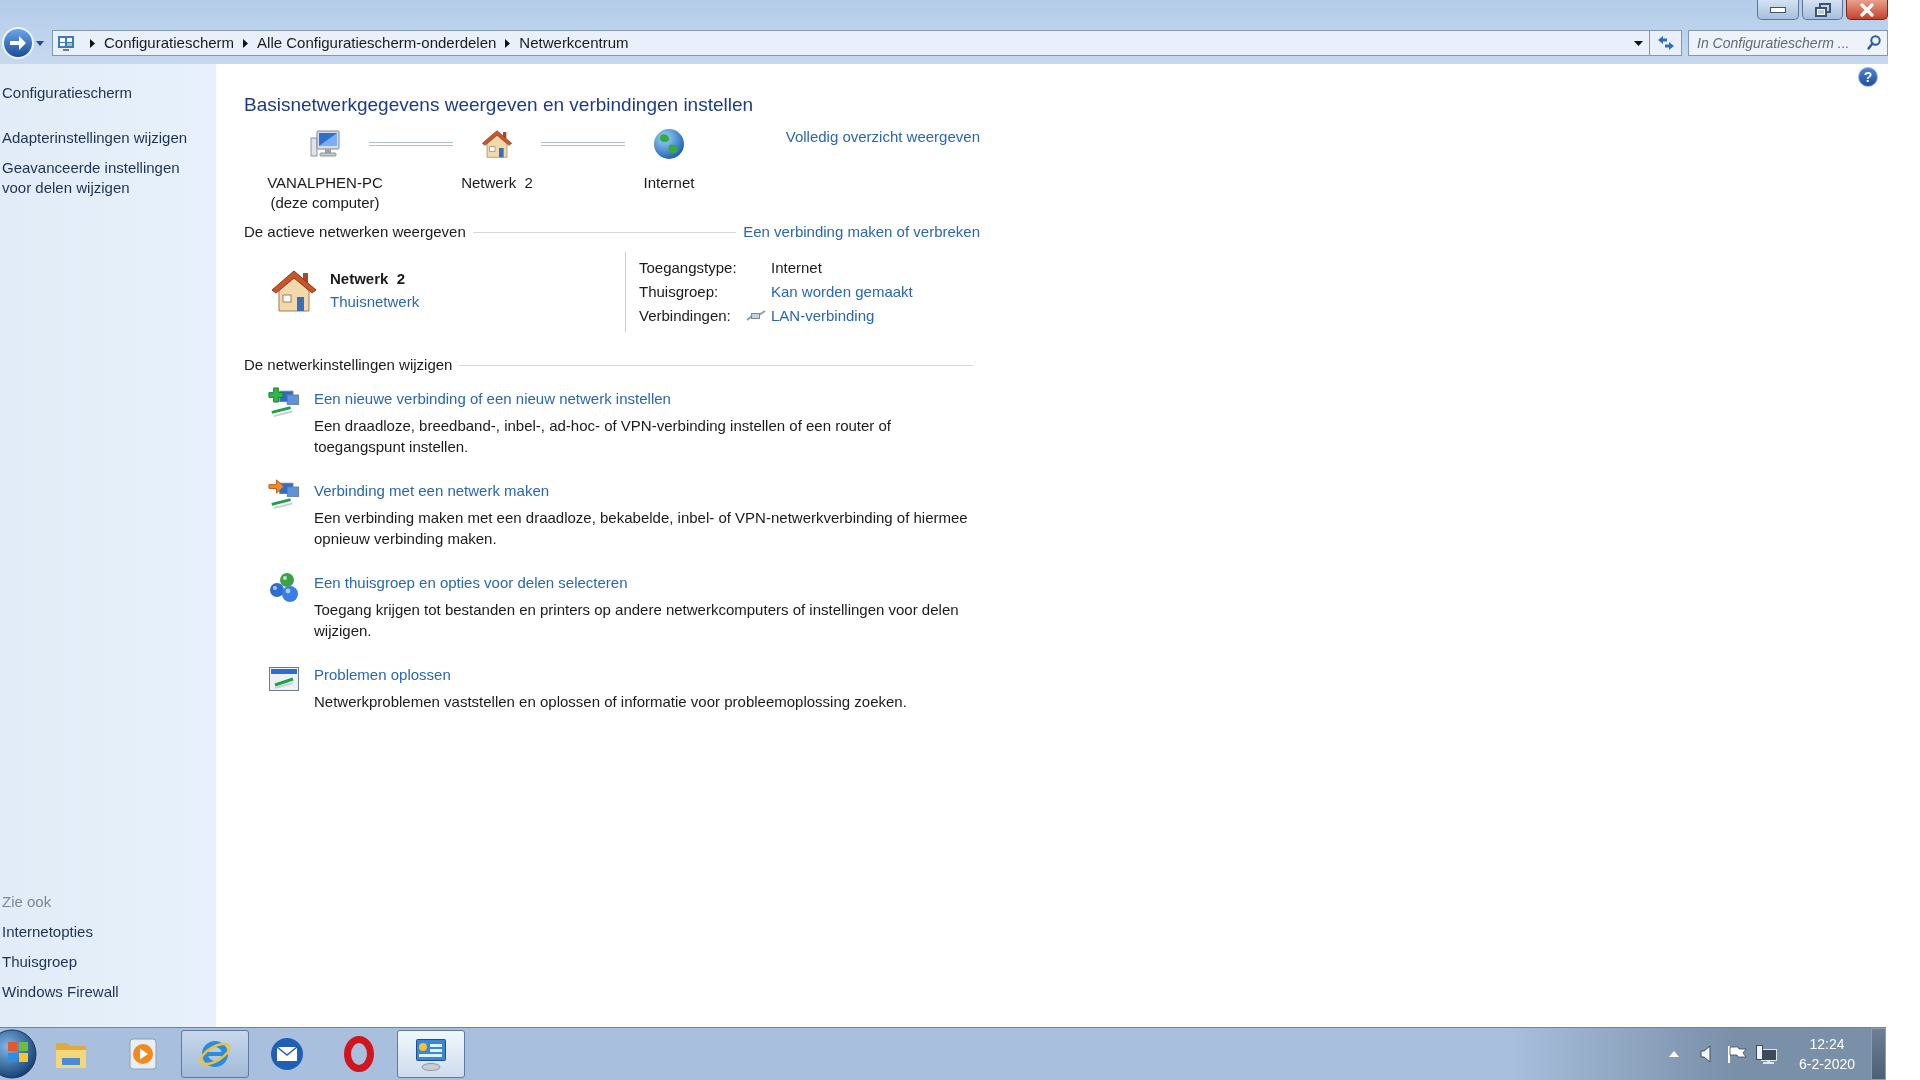 This screenshot has width=1920, height=1080. What do you see at coordinates (823, 316) in the screenshot?
I see `connection-link: LAN-verbinding` at bounding box center [823, 316].